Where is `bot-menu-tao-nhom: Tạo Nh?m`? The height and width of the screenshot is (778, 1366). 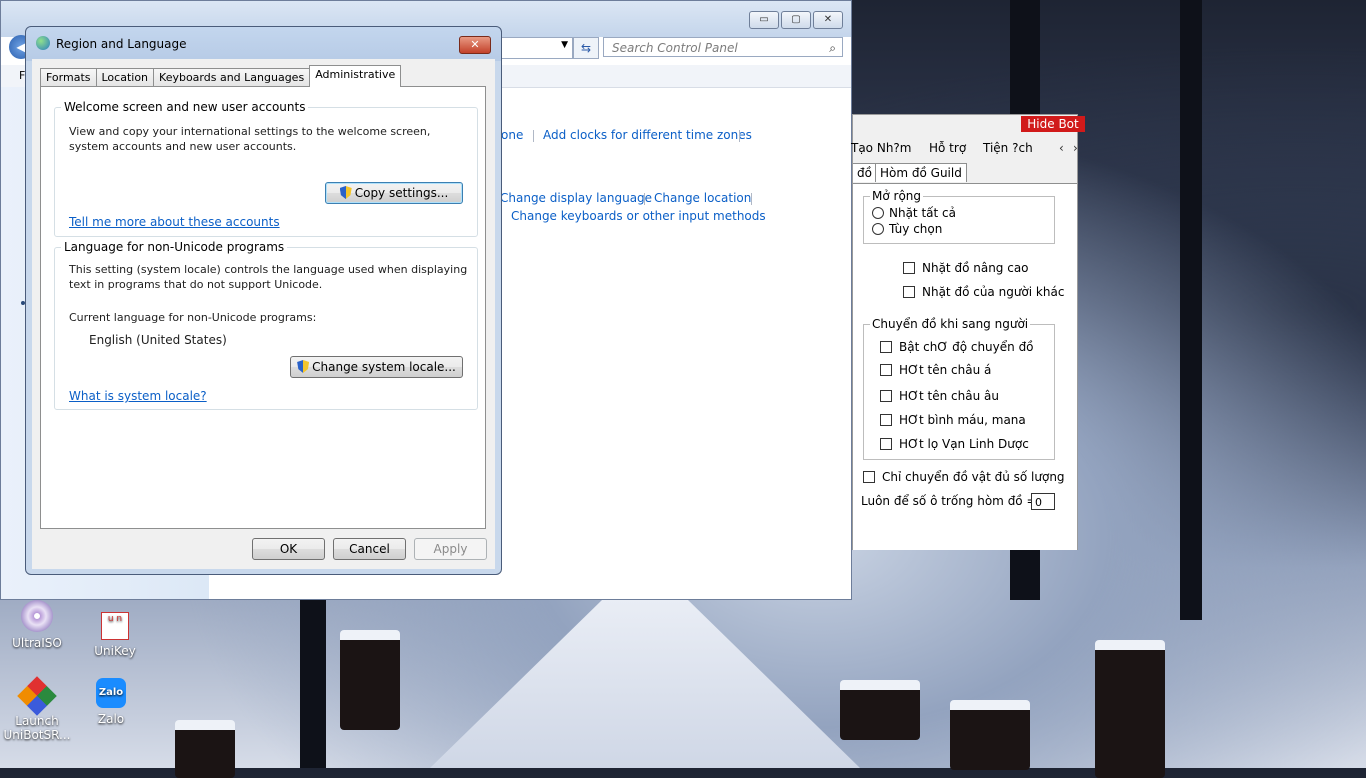 bot-menu-tao-nhom: Tạo Nh?m is located at coordinates (881, 148).